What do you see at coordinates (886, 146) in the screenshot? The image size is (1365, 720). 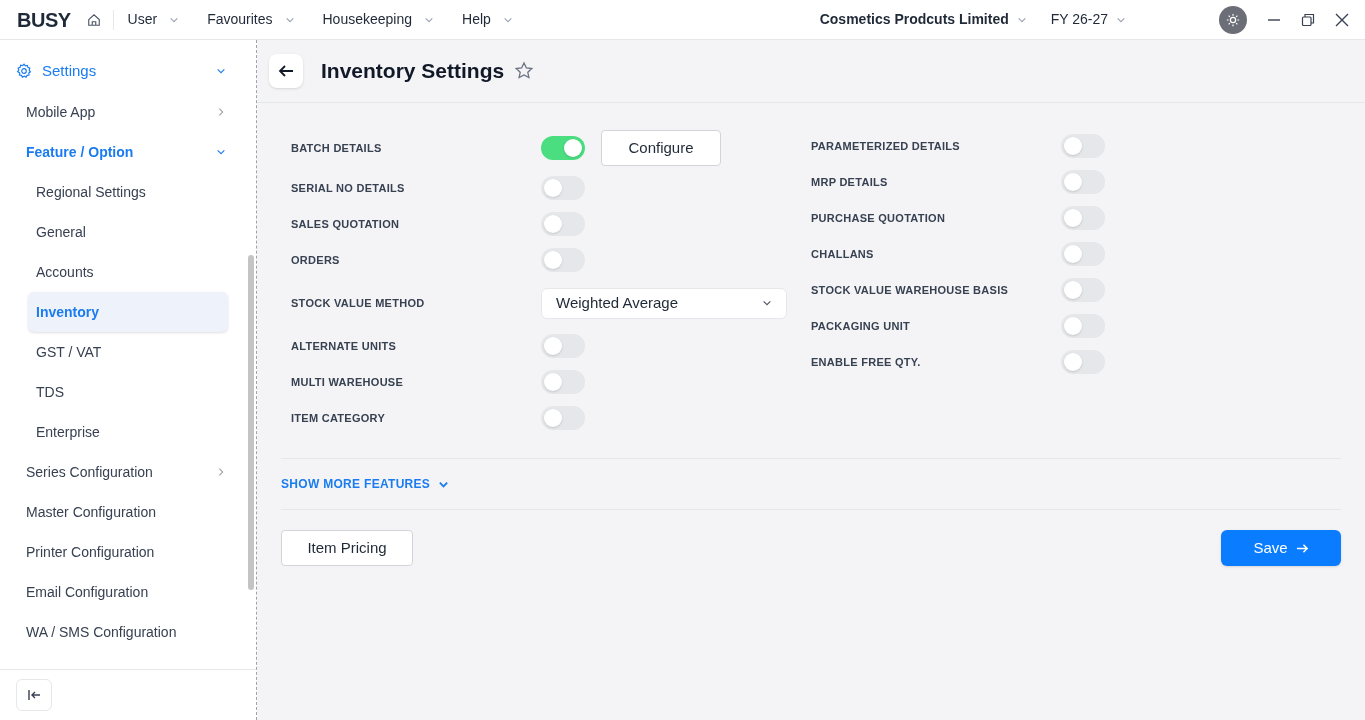 I see `setting-label: PARAMETERIZED DETAILS` at bounding box center [886, 146].